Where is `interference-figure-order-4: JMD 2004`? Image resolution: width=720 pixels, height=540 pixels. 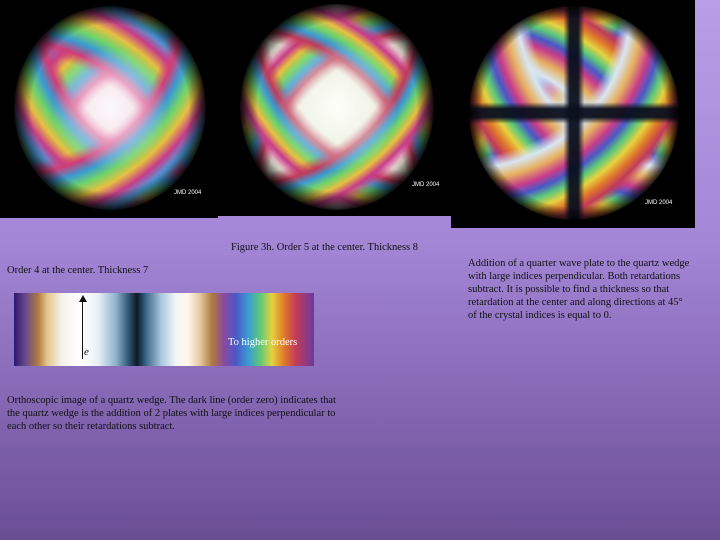
interference-figure-order-4: JMD 2004 is located at coordinates (109, 109).